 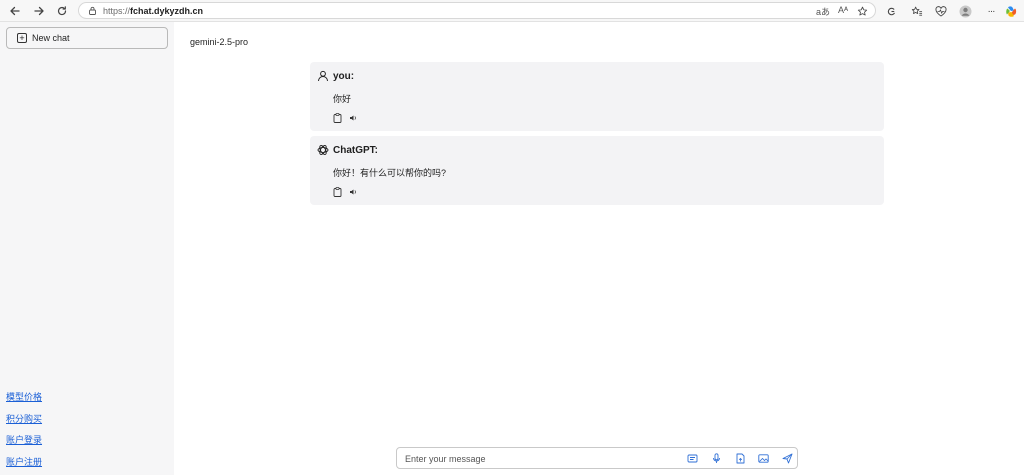 I want to click on url-host: fchat.dykyzdh.cn, so click(x=166, y=11).